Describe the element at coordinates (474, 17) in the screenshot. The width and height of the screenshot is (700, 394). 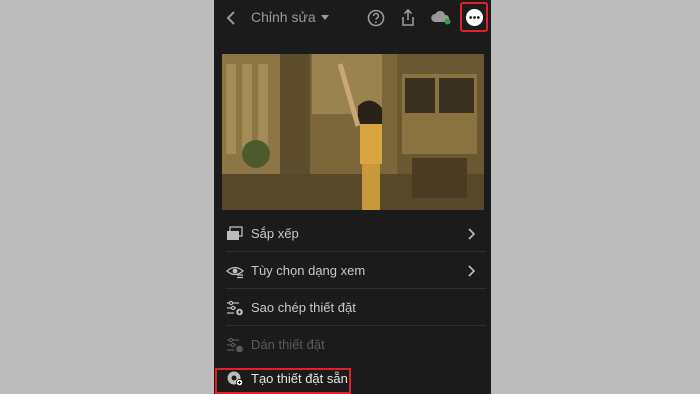
I see `more-horizontal-icon` at that location.